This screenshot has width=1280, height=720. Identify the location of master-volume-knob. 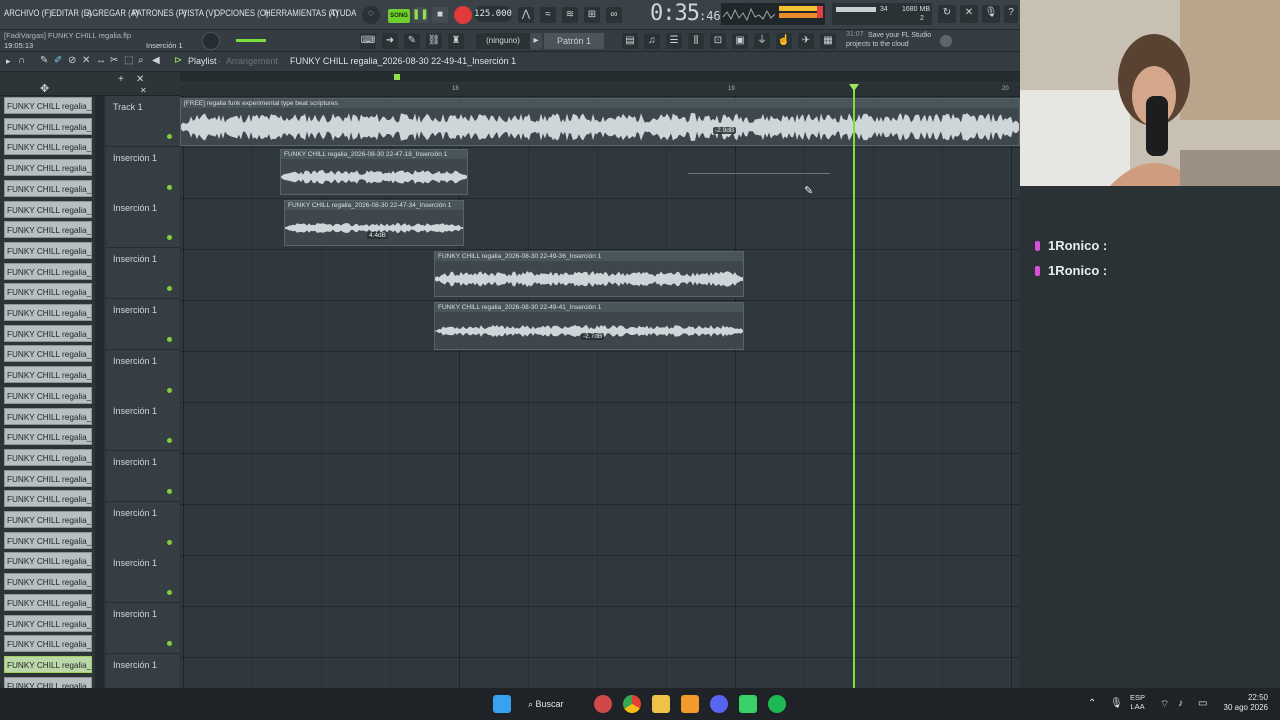
(211, 41).